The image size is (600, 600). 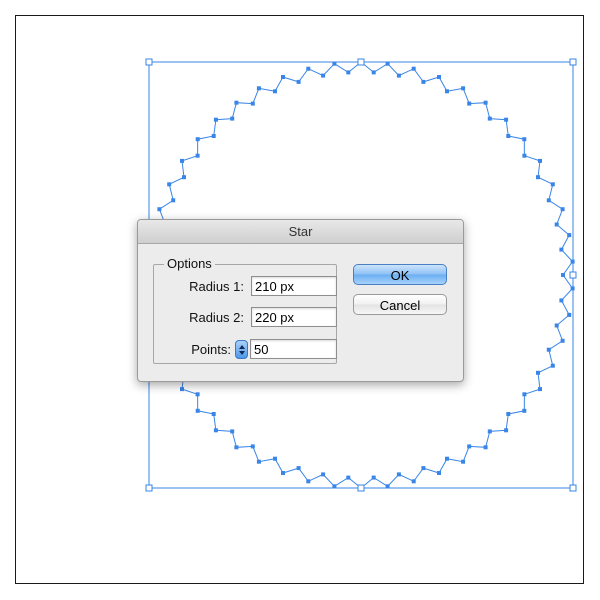 What do you see at coordinates (293, 349) in the screenshot?
I see `points-input` at bounding box center [293, 349].